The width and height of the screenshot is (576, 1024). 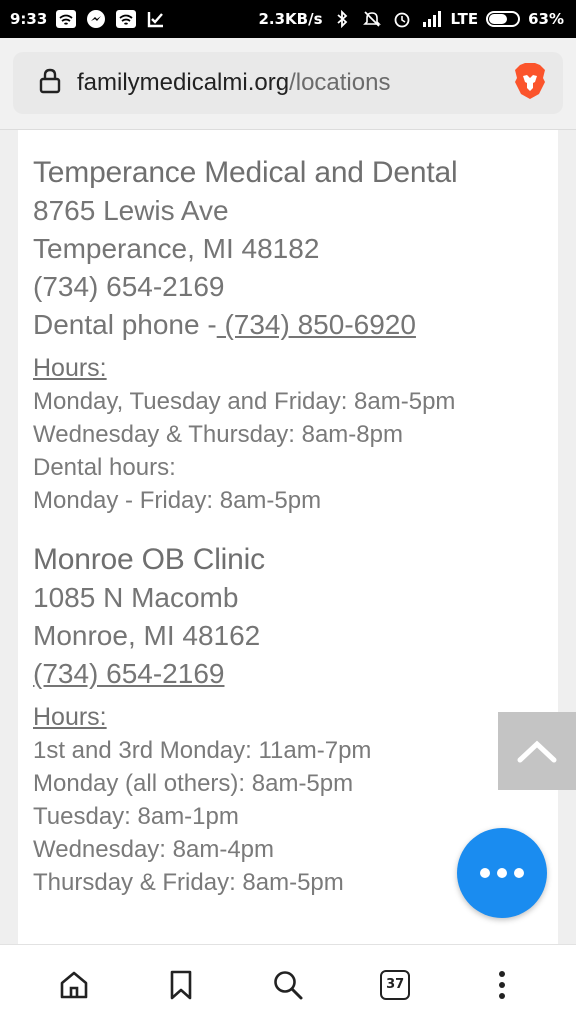 I want to click on bookmark-icon, so click(x=181, y=984).